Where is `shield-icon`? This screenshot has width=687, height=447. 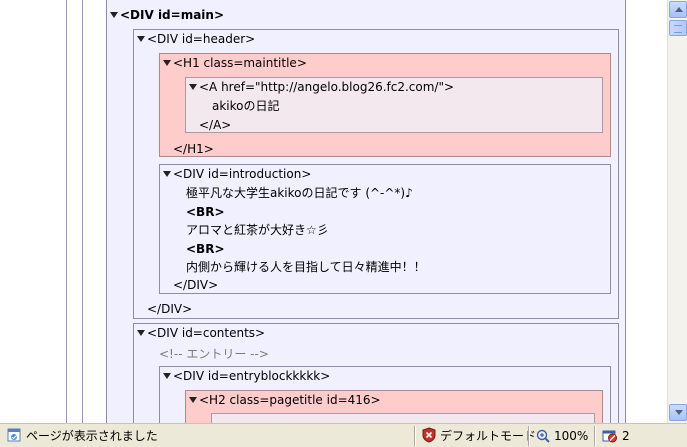 shield-icon is located at coordinates (429, 435).